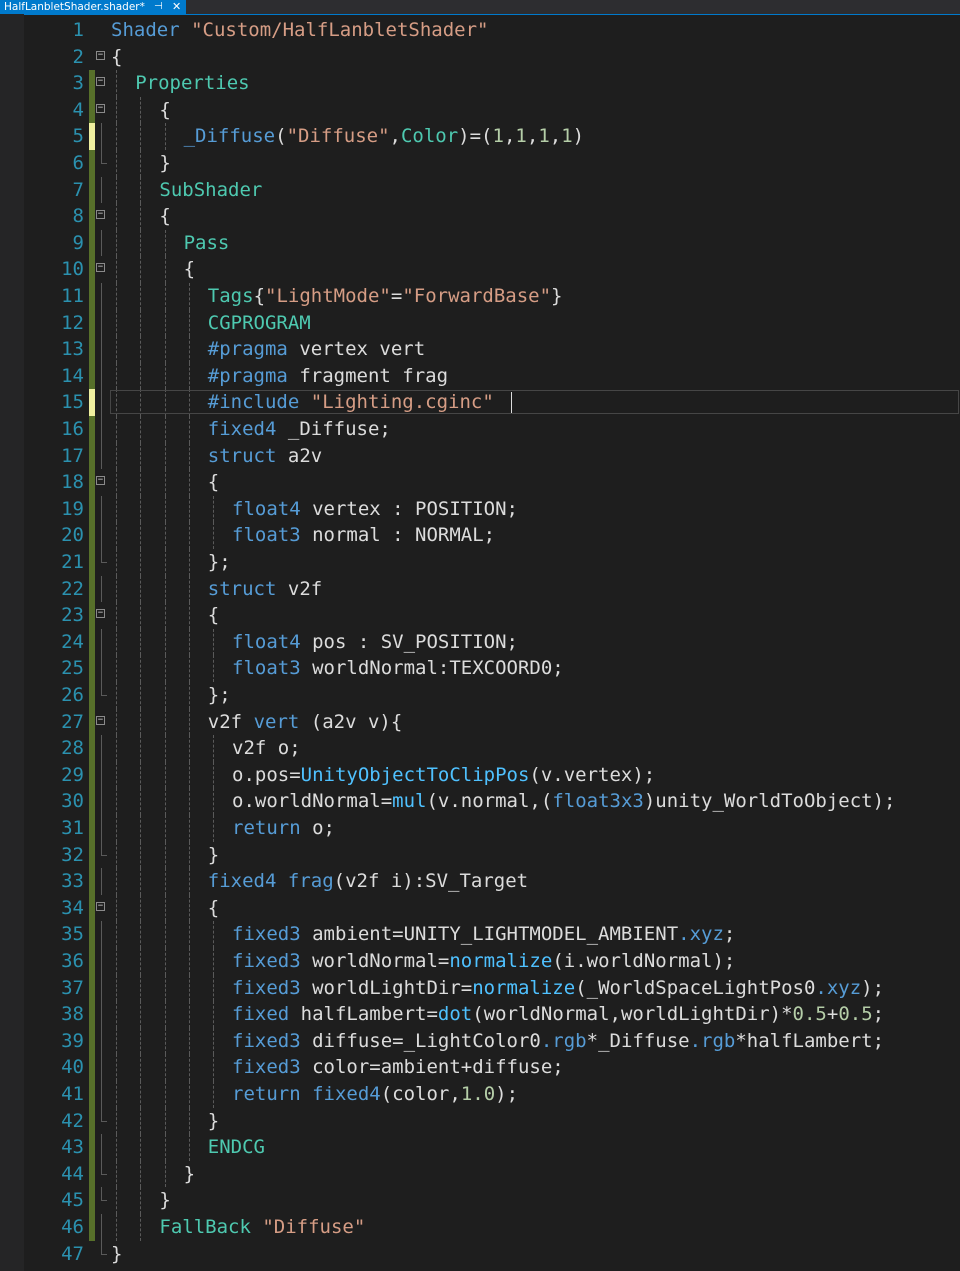 The image size is (960, 1271). I want to click on code-line: 28 v2f o;, so click(480, 748).